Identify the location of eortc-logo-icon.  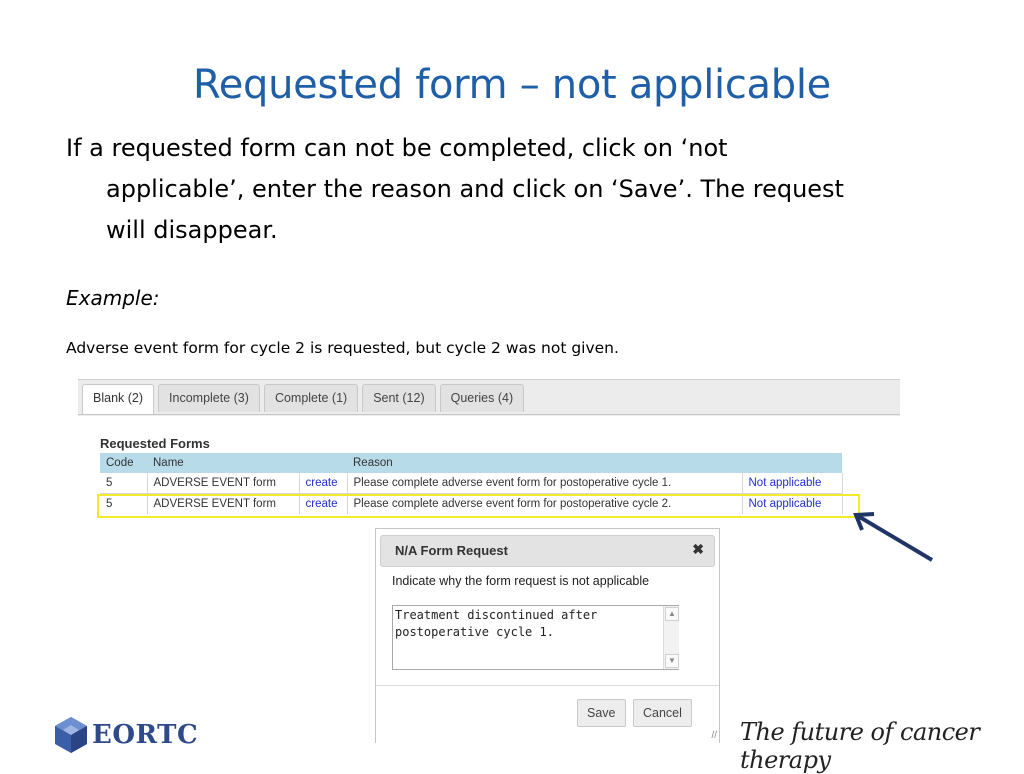
(71, 735).